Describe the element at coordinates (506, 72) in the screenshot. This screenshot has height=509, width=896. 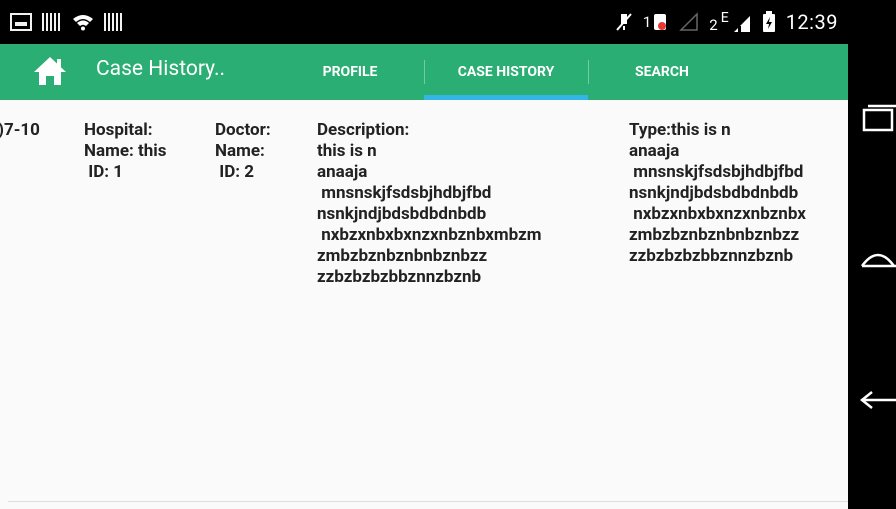
I see `tab-case-history: CASE HISTORY` at that location.